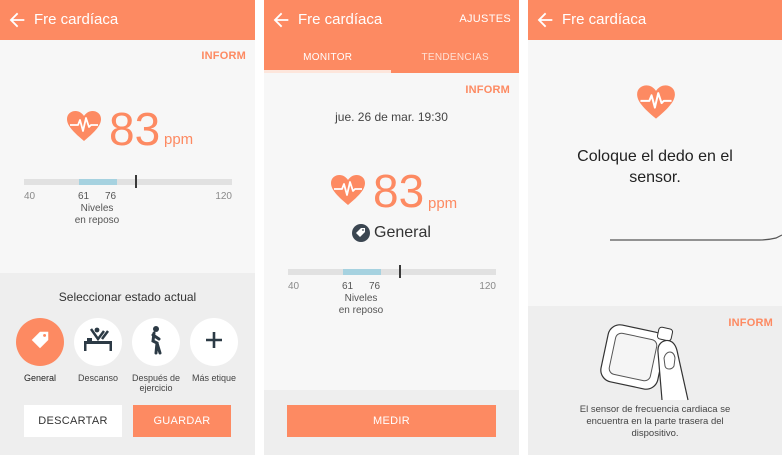 This screenshot has width=782, height=455. What do you see at coordinates (98, 378) in the screenshot?
I see `state-resting-label: Descanso` at bounding box center [98, 378].